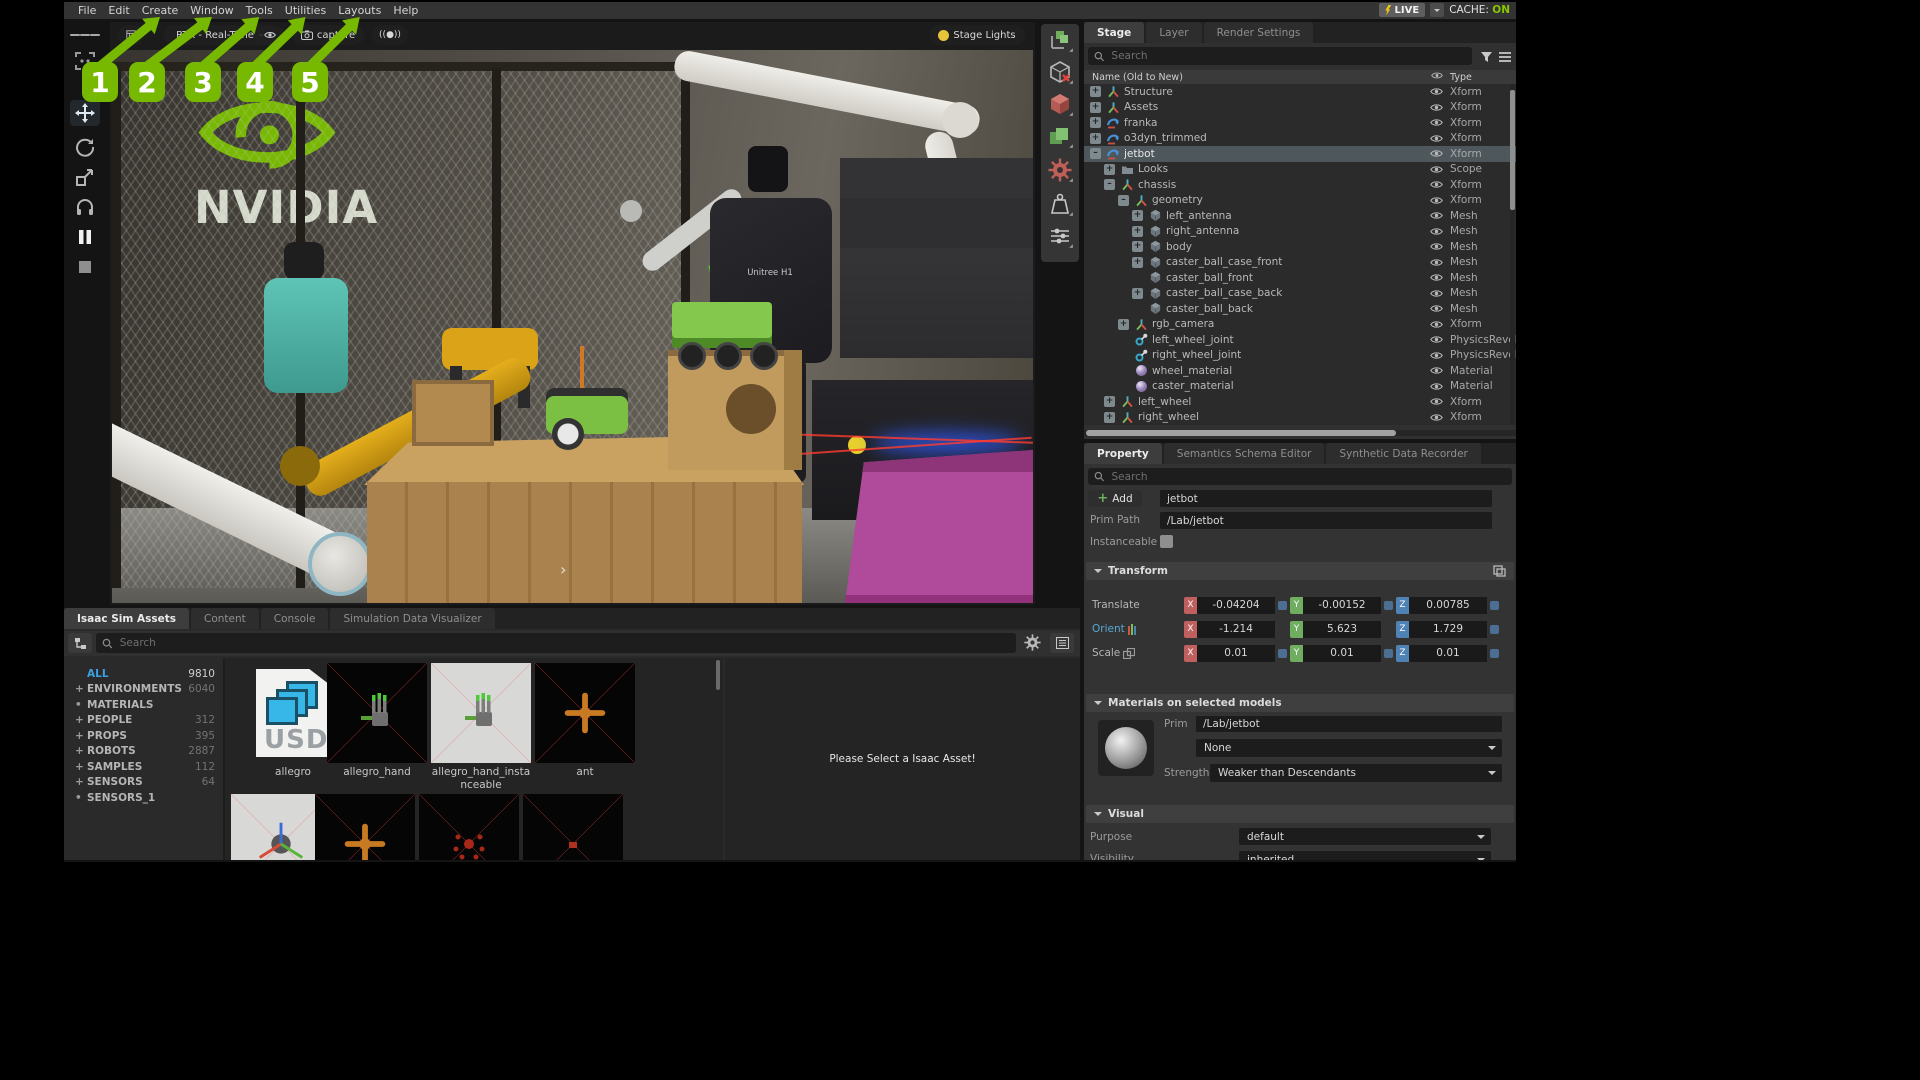 Image resolution: width=1920 pixels, height=1080 pixels. I want to click on settings-sliders-icon, so click(1060, 236).